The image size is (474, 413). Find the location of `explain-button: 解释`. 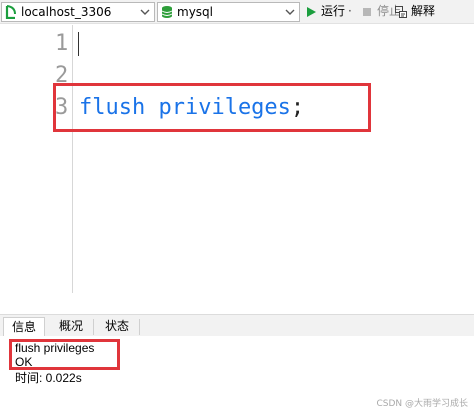

explain-button: 解释 is located at coordinates (418, 12).